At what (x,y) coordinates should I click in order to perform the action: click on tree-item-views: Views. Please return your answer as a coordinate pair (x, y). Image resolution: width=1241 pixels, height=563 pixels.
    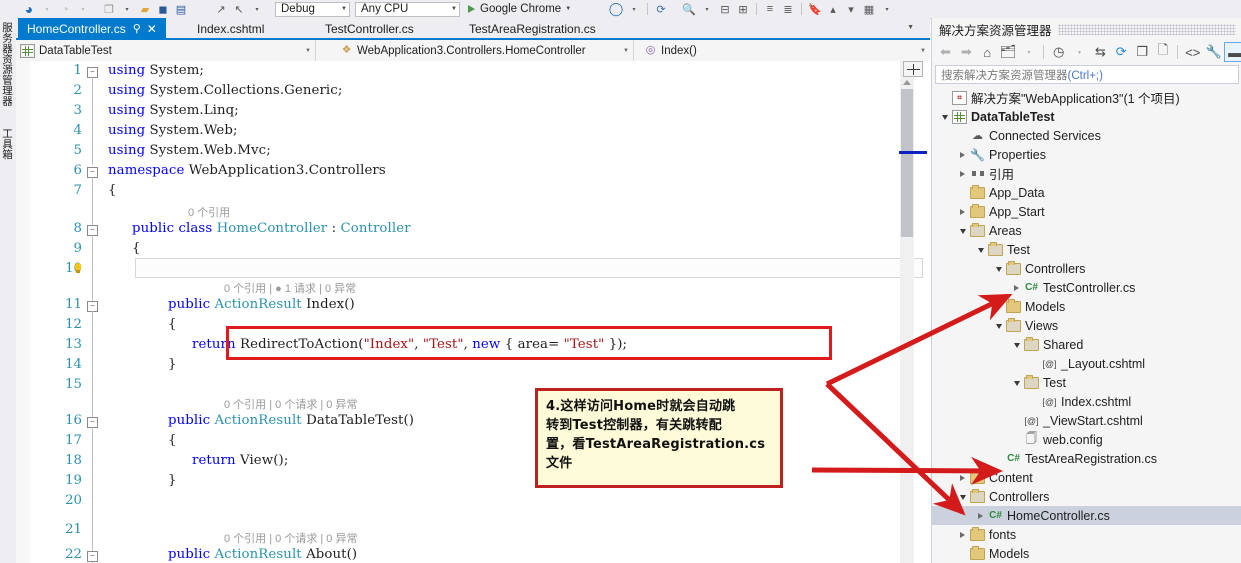
    Looking at the image, I should click on (1086, 325).